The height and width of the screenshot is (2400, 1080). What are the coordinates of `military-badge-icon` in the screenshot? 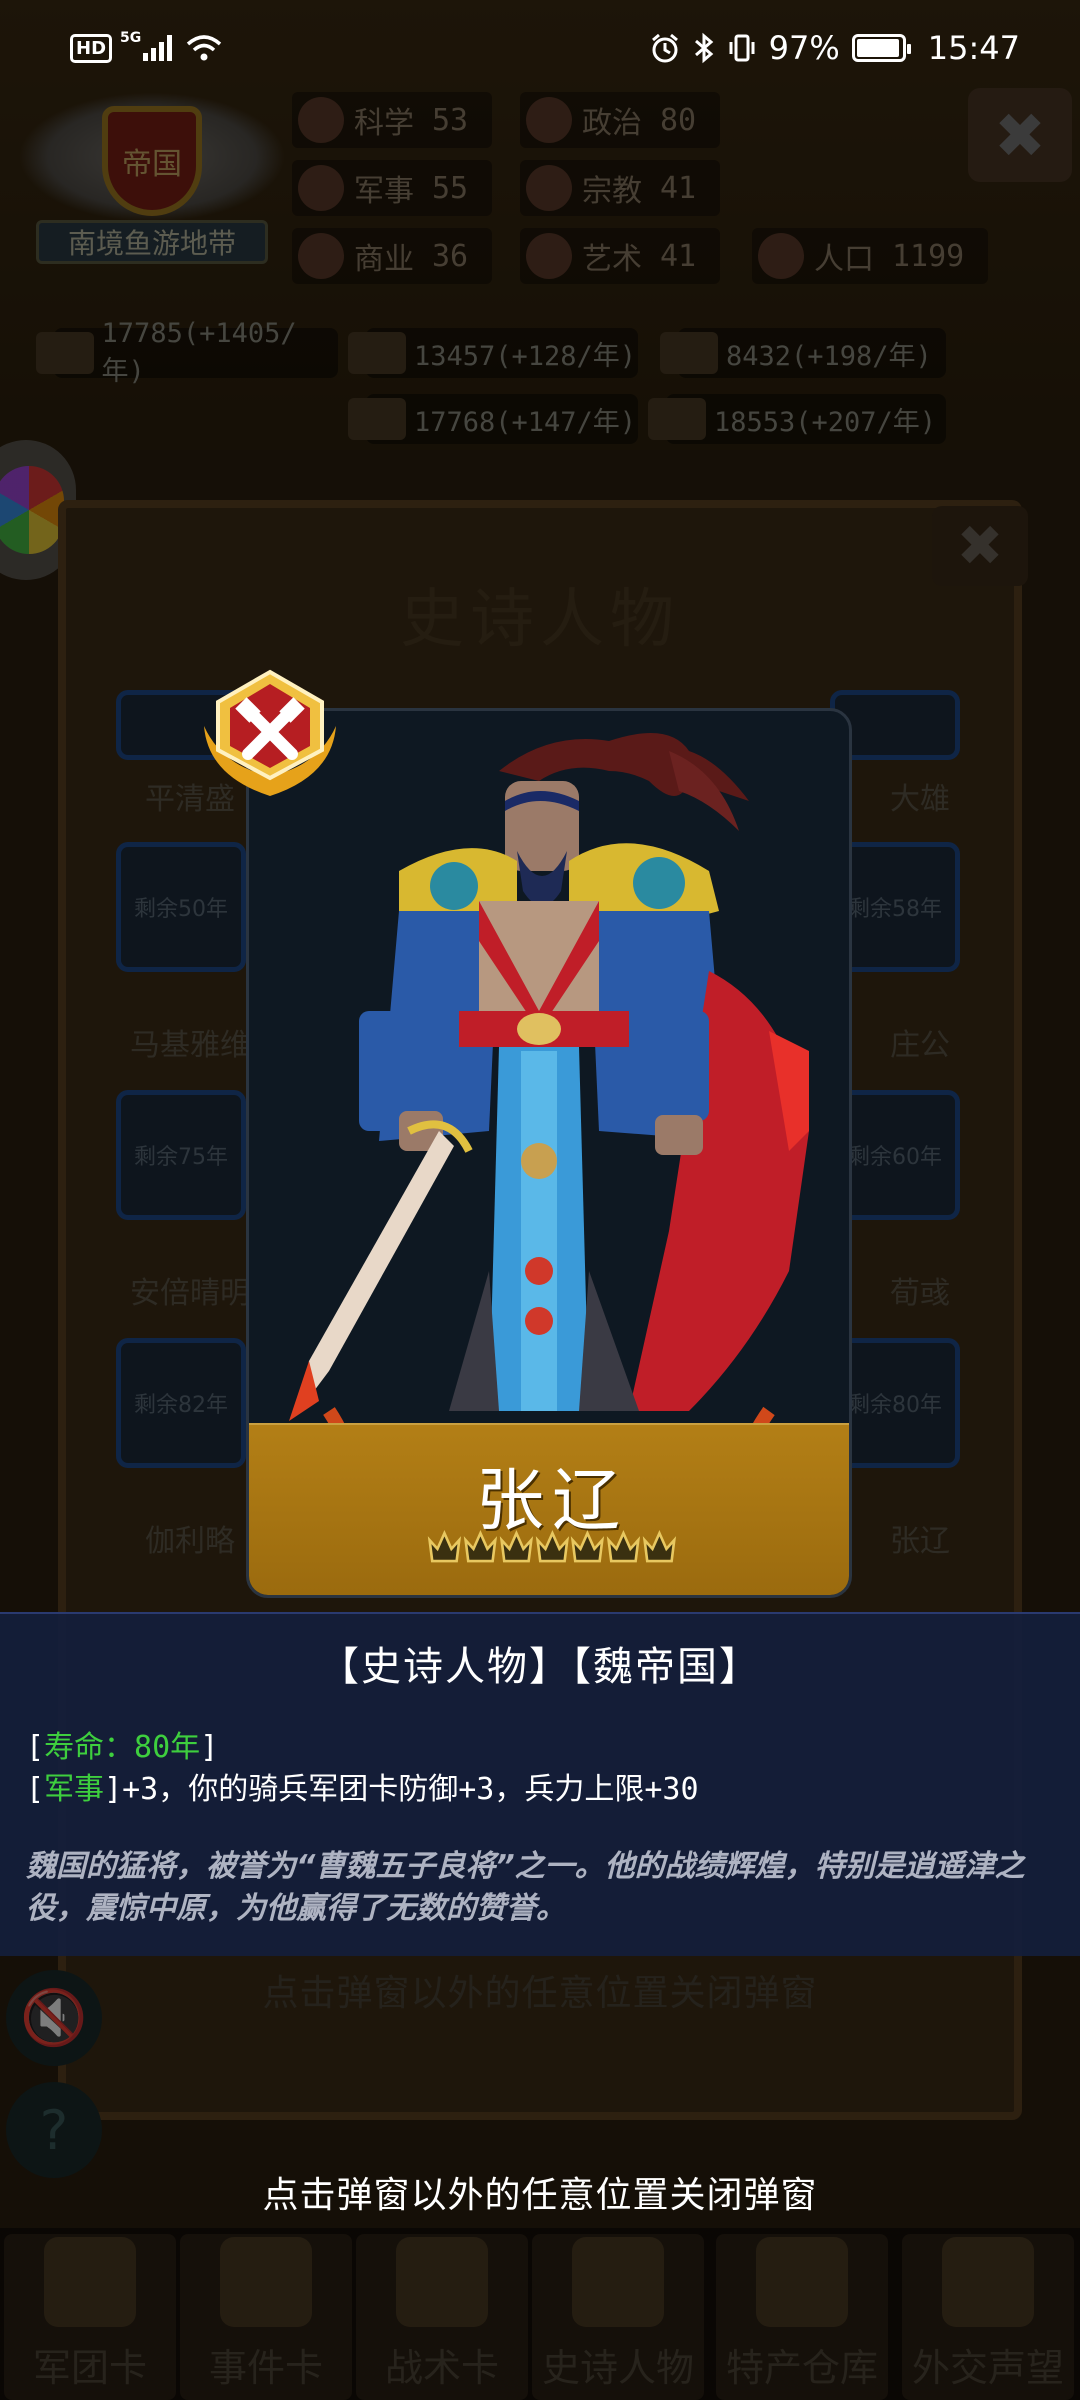 It's located at (270, 732).